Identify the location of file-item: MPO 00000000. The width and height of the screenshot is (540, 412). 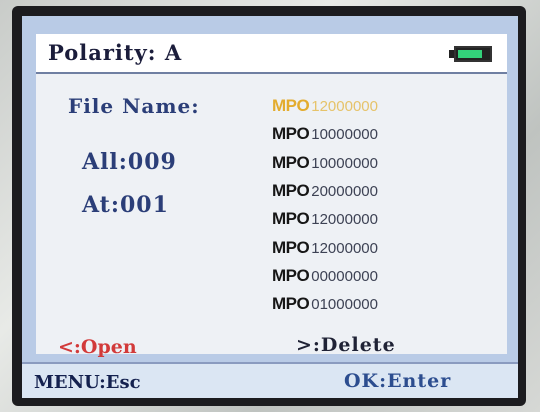
(325, 276).